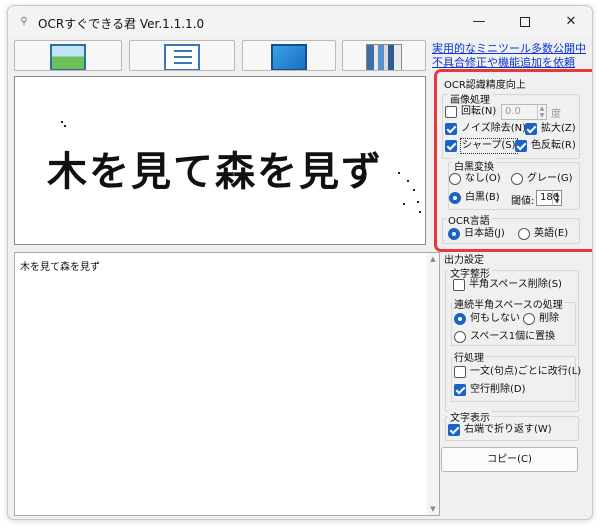 This screenshot has height=526, width=600. I want to click on space-replace-label: スペース1個に置換, so click(513, 336).